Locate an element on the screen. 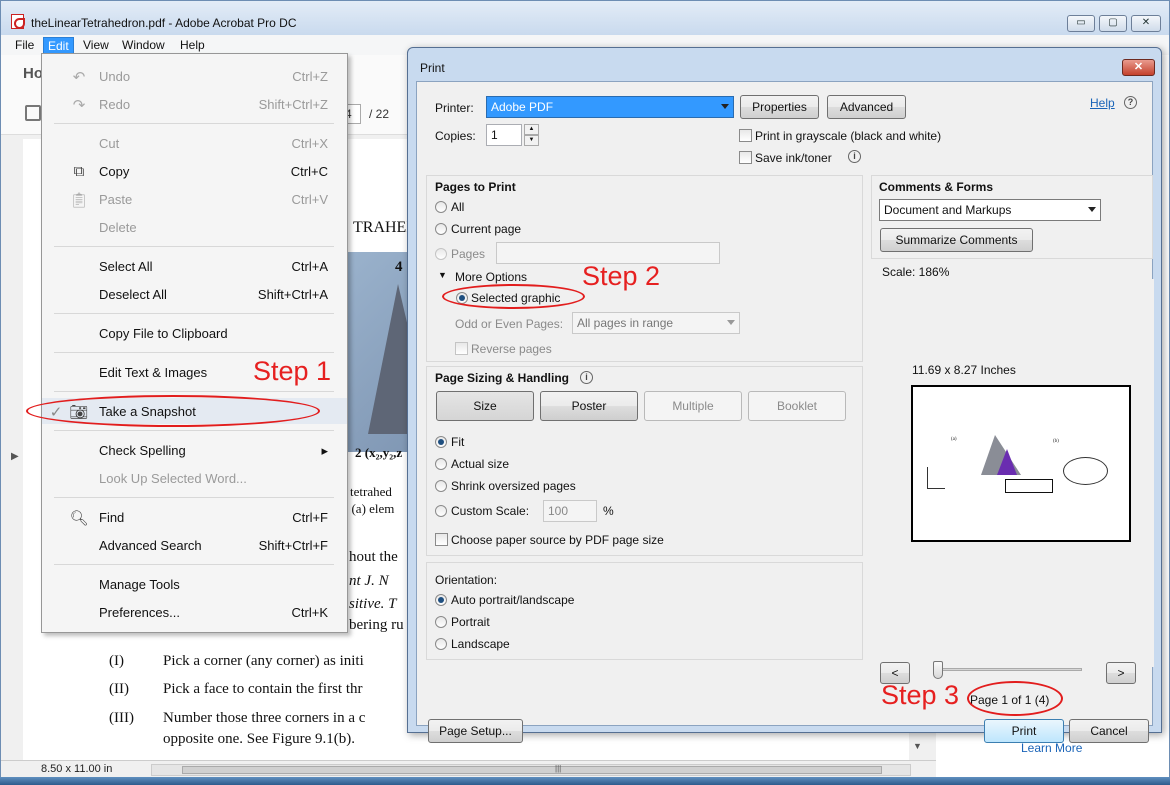  horizontal-scrollbar: ||| is located at coordinates (531, 770).